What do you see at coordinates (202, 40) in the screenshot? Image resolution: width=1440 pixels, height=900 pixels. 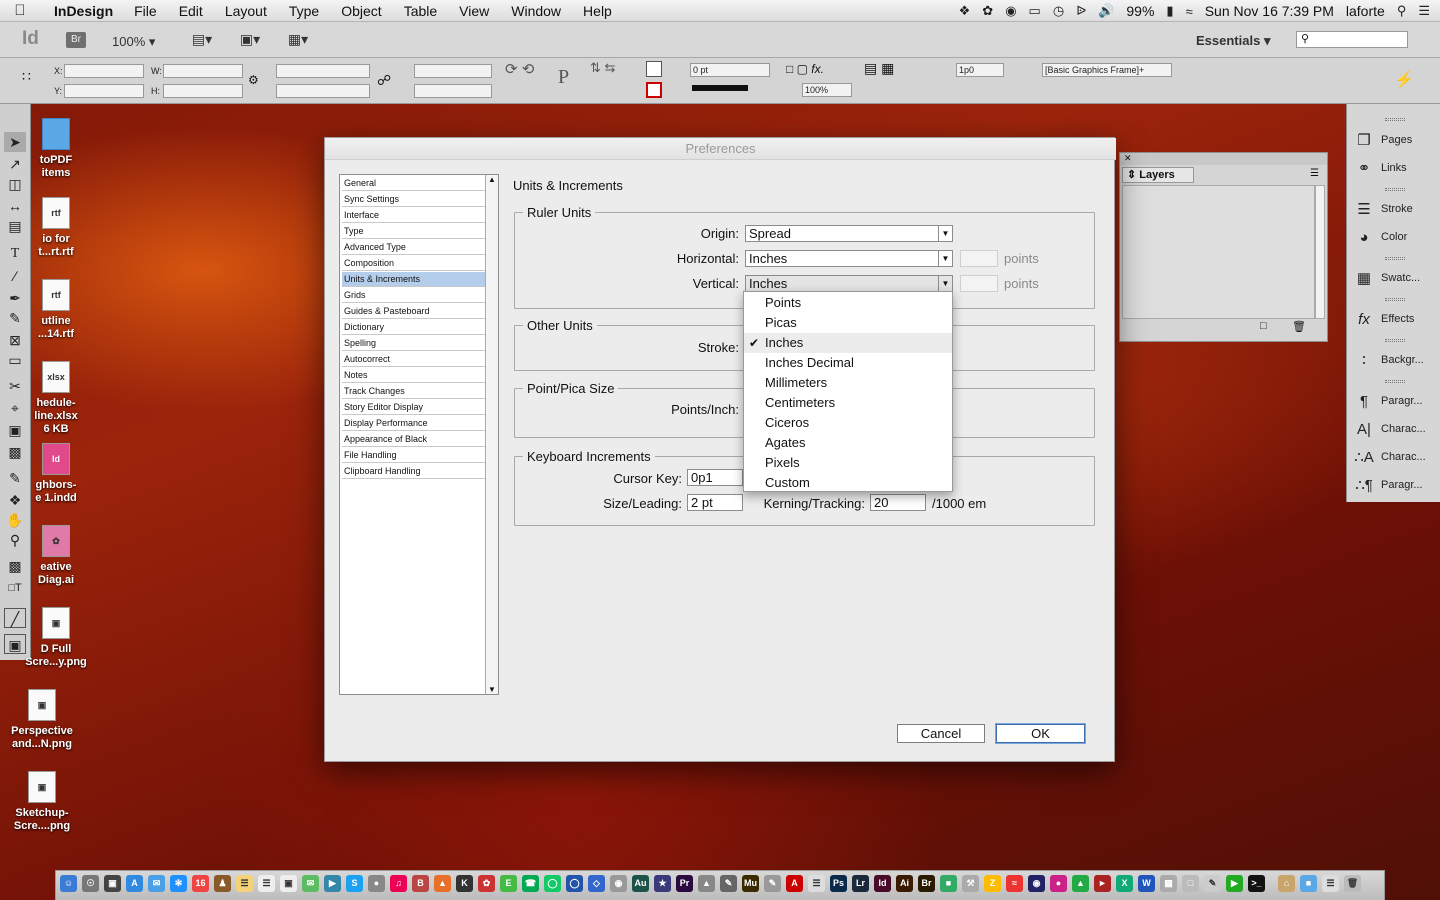 I see `view-options-icon: ▤▾` at bounding box center [202, 40].